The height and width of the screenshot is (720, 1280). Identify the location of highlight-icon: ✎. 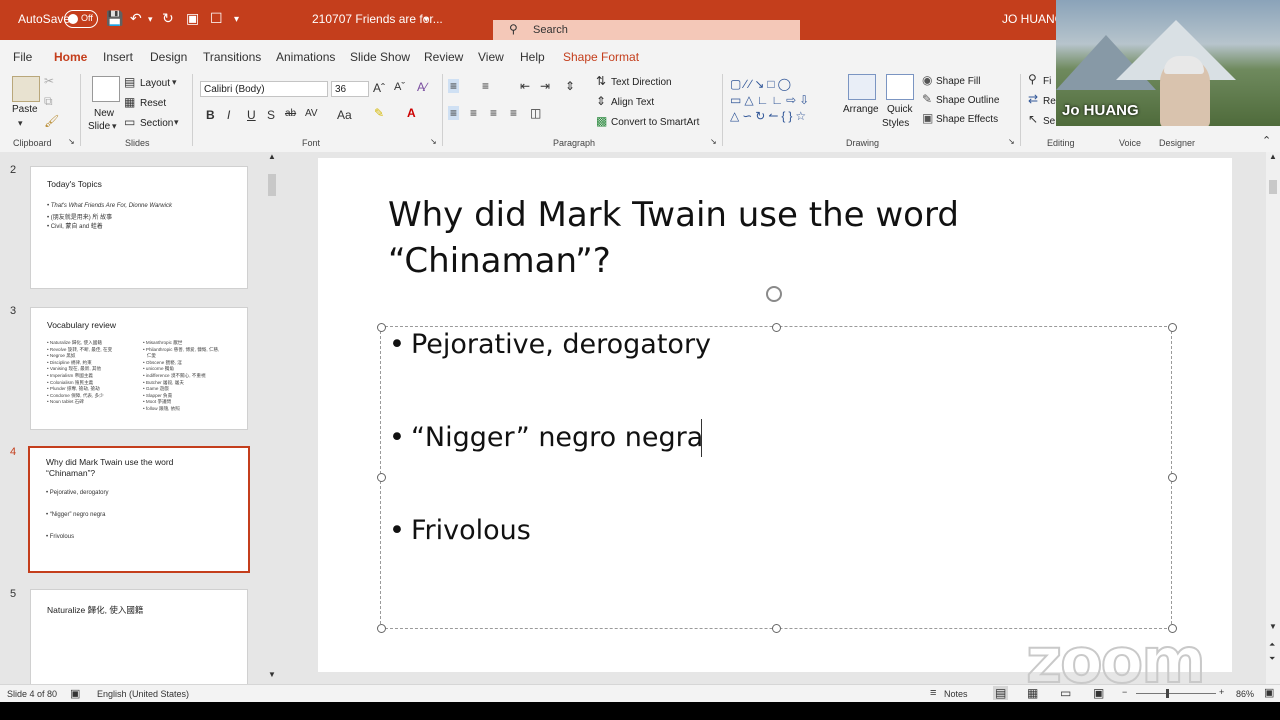
(379, 113).